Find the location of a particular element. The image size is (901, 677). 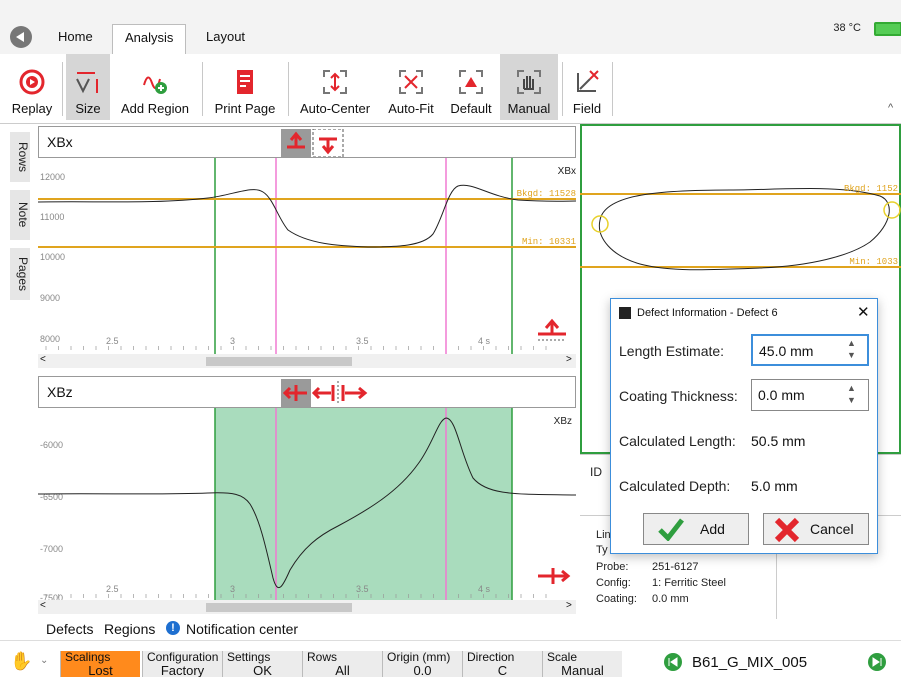

xbz-y-tick-label: -7000 is located at coordinates (51, 549).